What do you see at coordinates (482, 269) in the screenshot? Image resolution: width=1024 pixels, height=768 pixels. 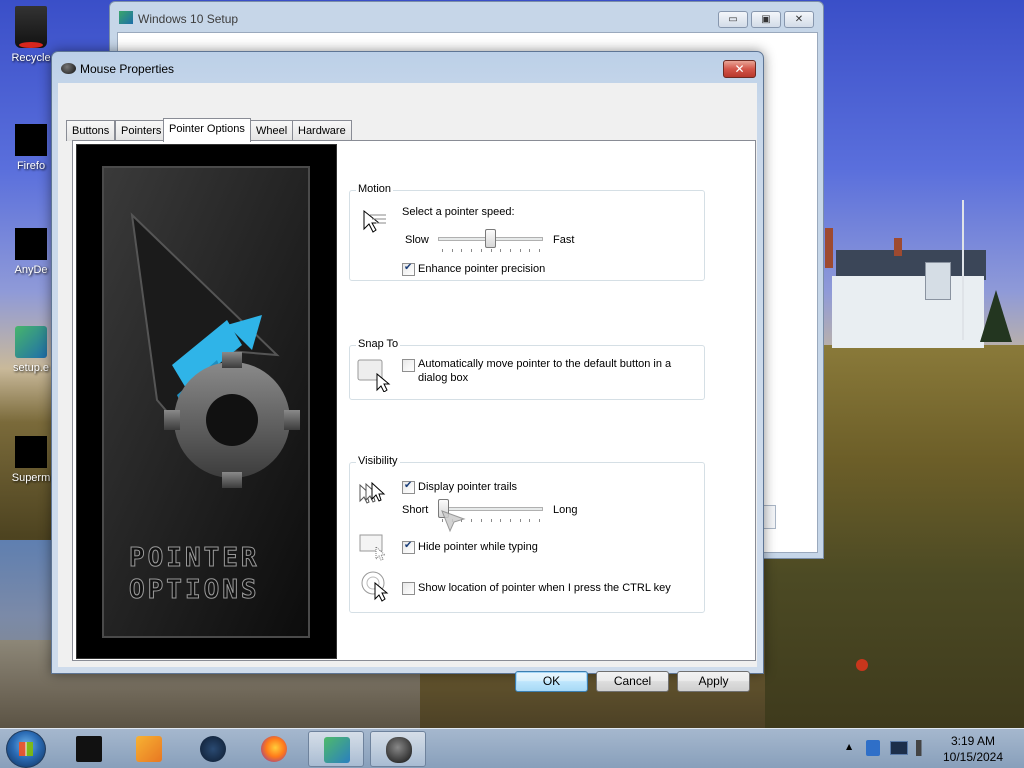 I see `enhance-precision-label: Enhance pointer precision` at bounding box center [482, 269].